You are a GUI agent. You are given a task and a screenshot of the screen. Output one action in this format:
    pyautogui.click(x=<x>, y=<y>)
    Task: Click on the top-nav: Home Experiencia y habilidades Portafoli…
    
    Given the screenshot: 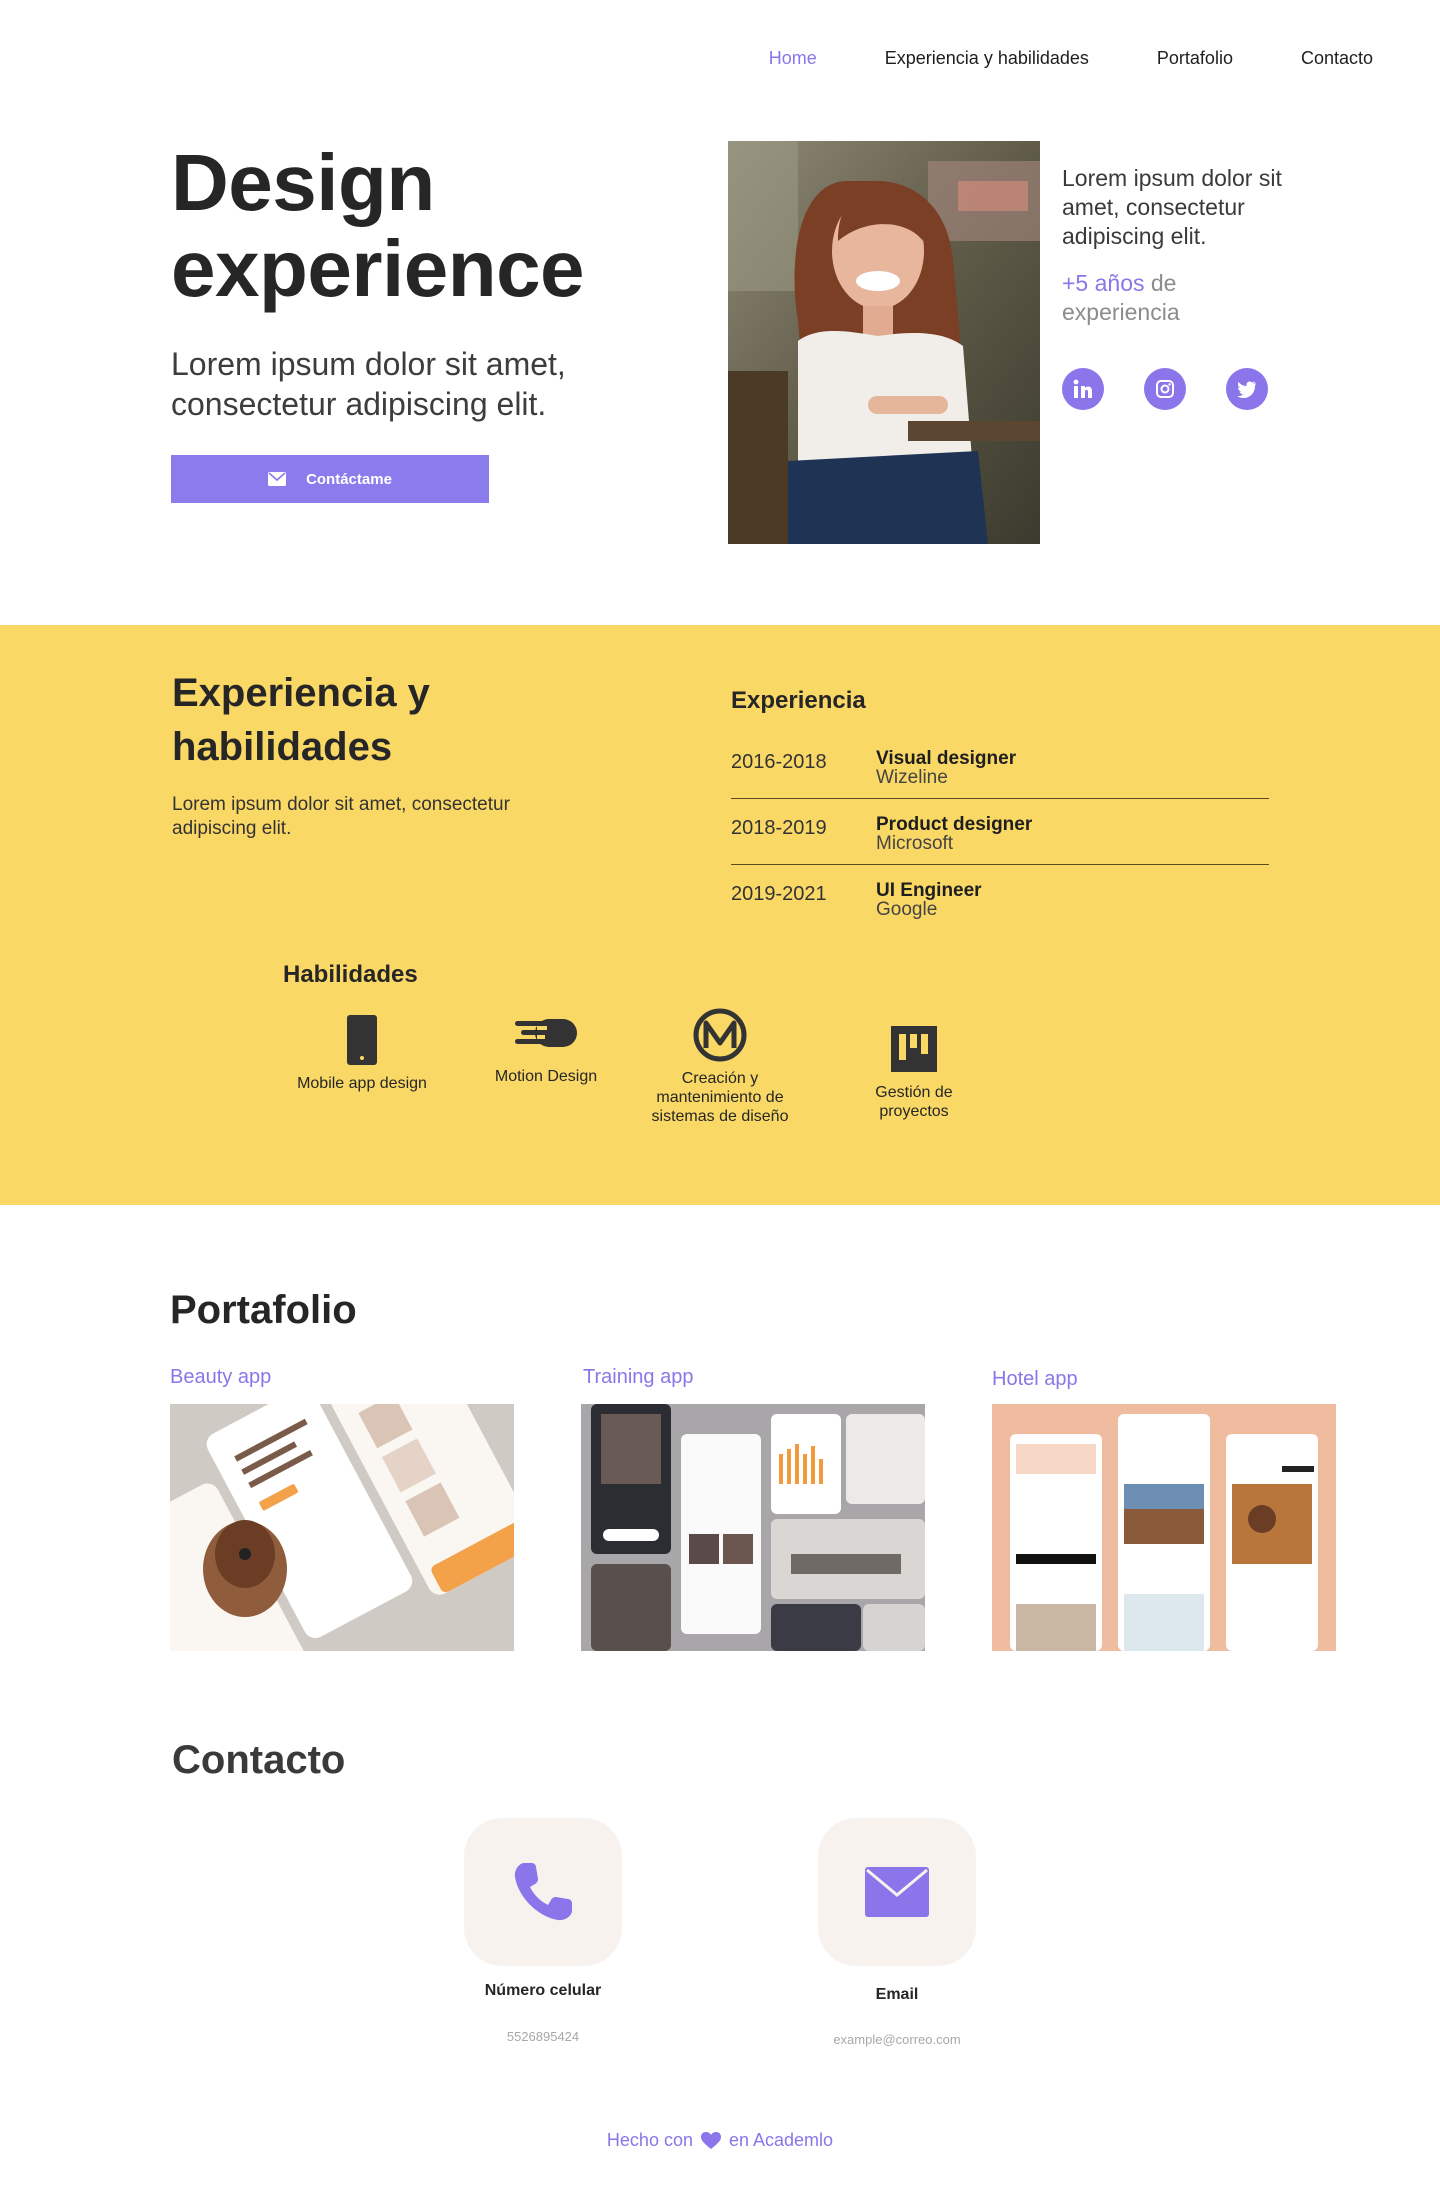 What is the action you would take?
    pyautogui.click(x=1071, y=58)
    